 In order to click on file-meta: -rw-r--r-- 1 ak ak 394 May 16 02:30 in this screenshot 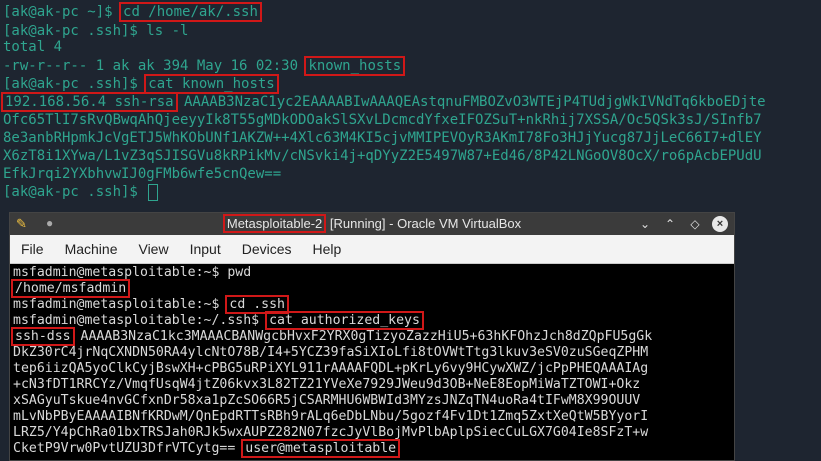, I will do `click(155, 66)`.